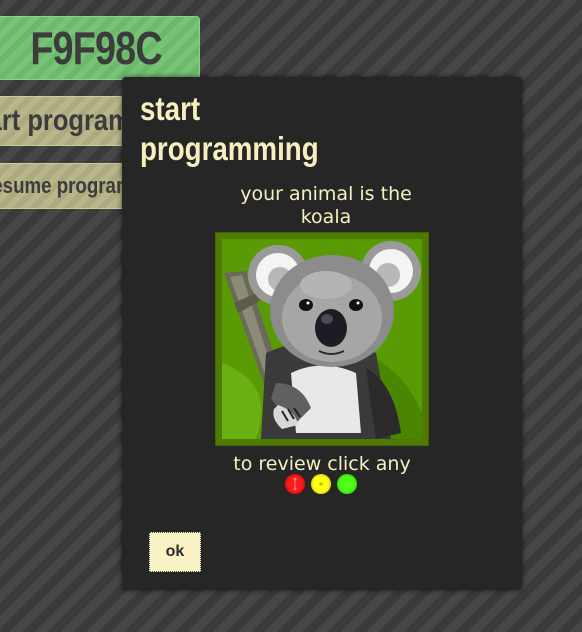  I want to click on review-instruction: to review click any, so click(322, 464).